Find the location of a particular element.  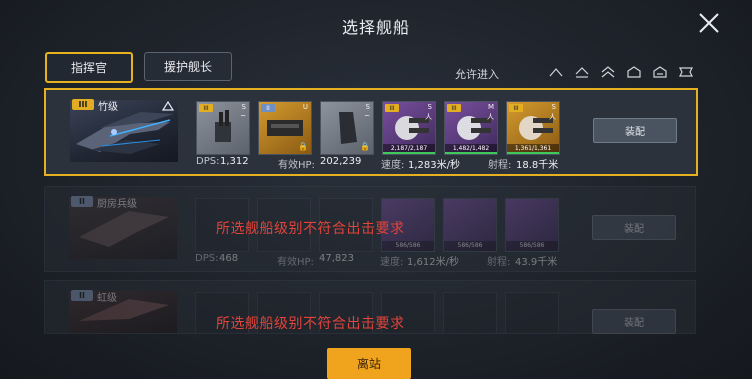

module-slot-2: II U 🔒 is located at coordinates (285, 128).